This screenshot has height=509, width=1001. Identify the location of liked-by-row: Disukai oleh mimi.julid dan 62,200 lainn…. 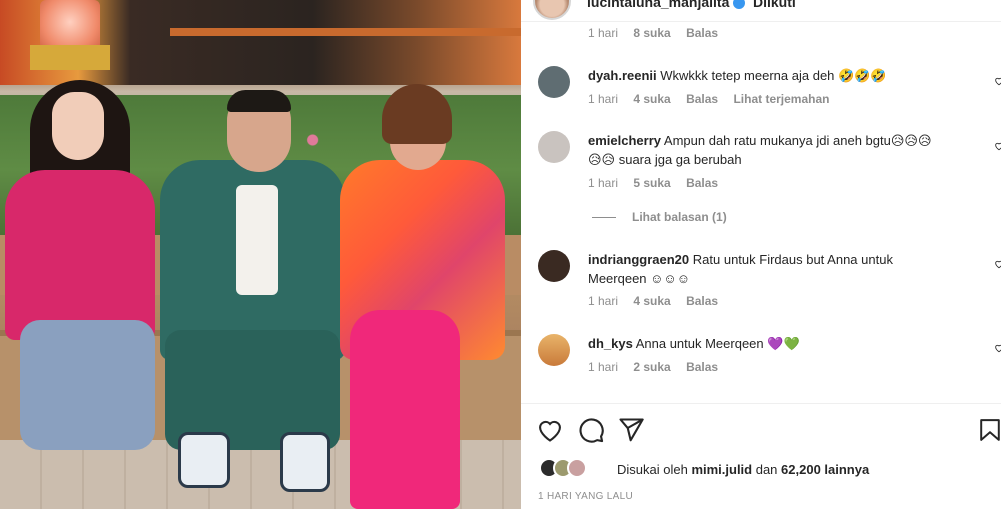
(769, 469).